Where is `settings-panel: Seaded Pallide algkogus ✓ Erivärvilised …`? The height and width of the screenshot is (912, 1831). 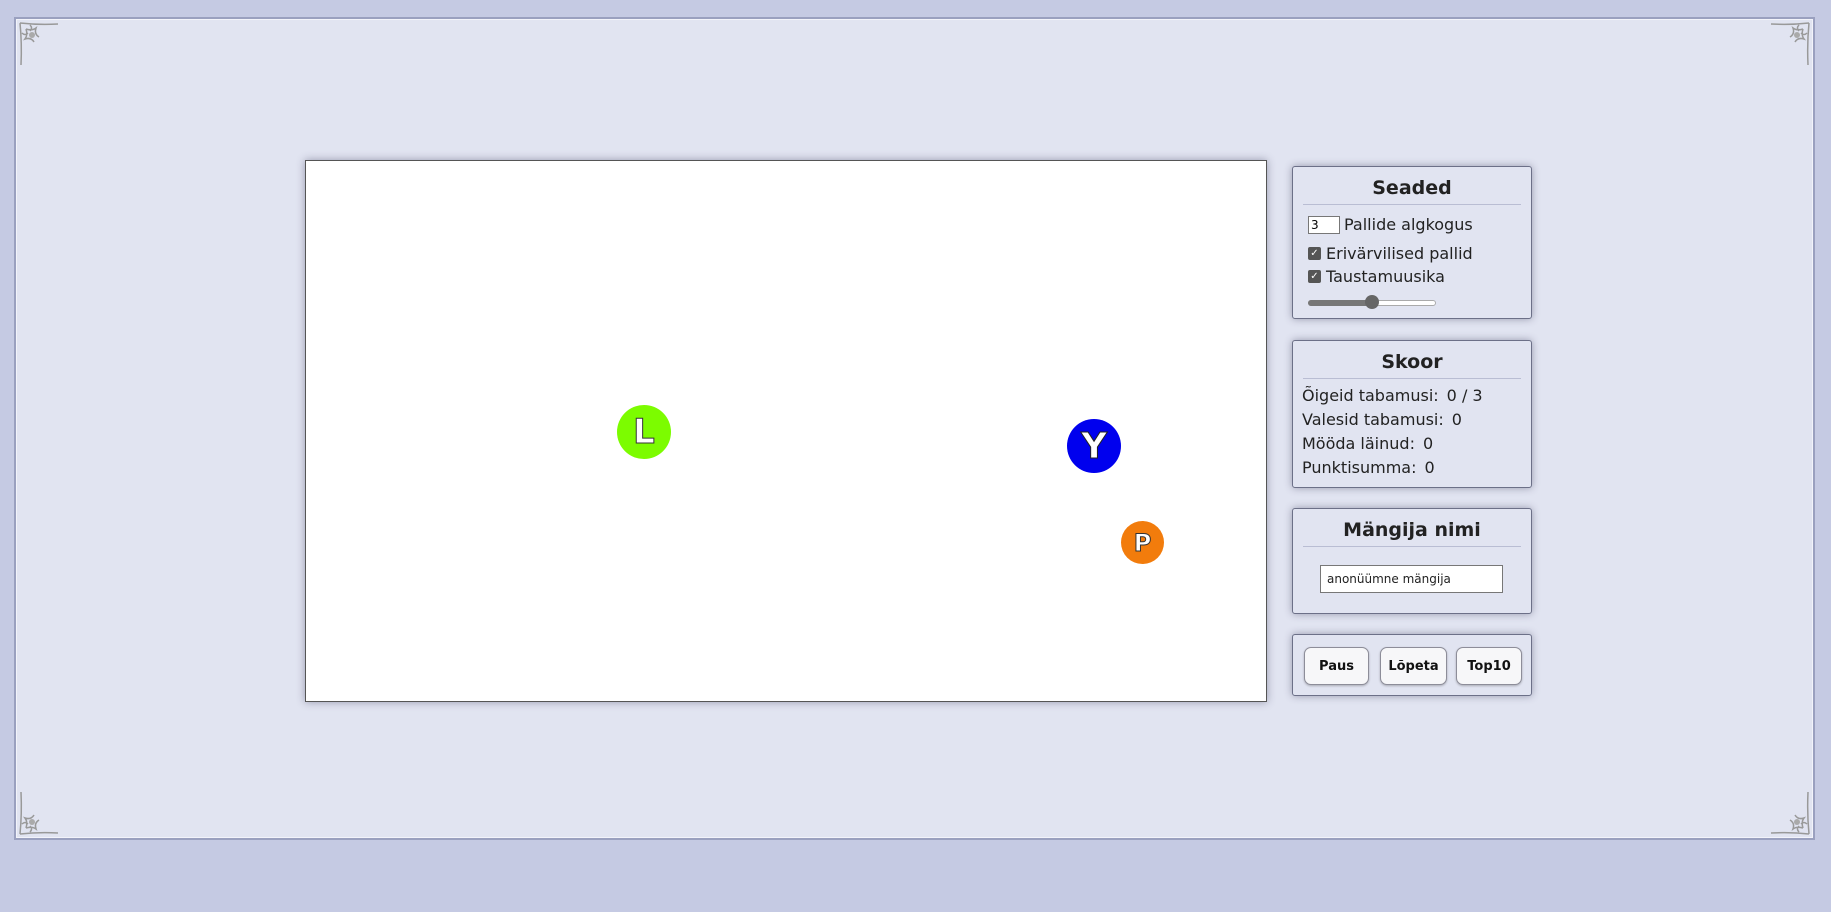
settings-panel: Seaded Pallide algkogus ✓ Erivärvilised … is located at coordinates (1412, 242).